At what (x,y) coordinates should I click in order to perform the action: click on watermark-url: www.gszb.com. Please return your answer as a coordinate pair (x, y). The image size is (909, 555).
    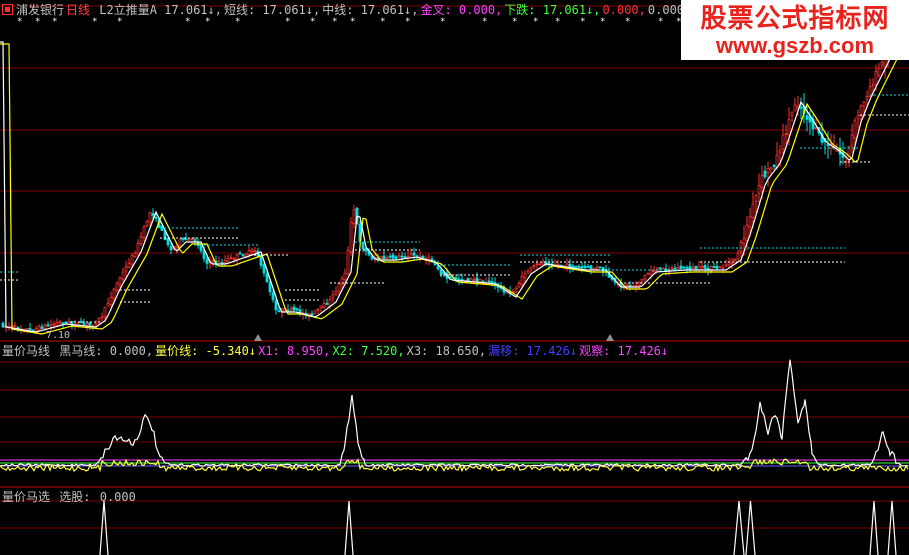
    Looking at the image, I should click on (795, 45).